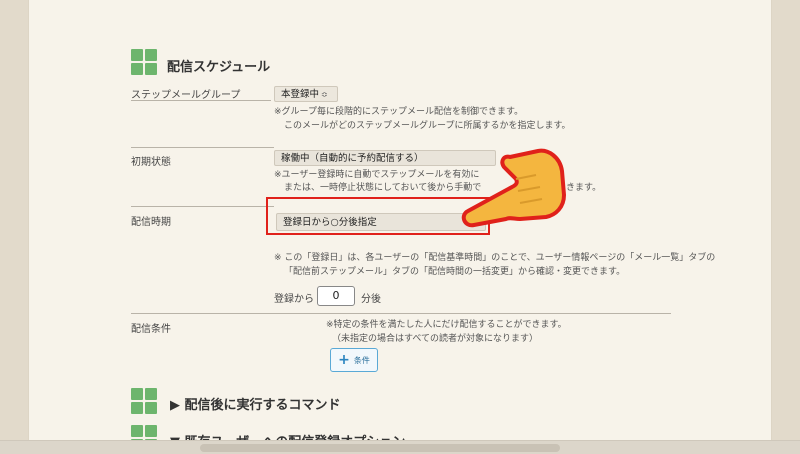  I want to click on plus-icon: +, so click(344, 360).